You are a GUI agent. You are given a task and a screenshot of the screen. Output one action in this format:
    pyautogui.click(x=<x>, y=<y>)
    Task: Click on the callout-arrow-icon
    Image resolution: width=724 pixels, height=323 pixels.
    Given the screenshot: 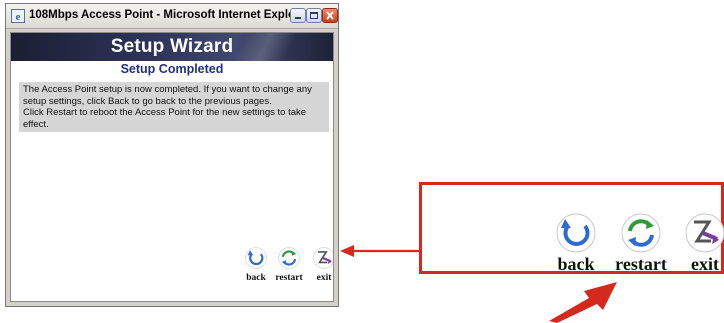 What is the action you would take?
    pyautogui.click(x=583, y=302)
    